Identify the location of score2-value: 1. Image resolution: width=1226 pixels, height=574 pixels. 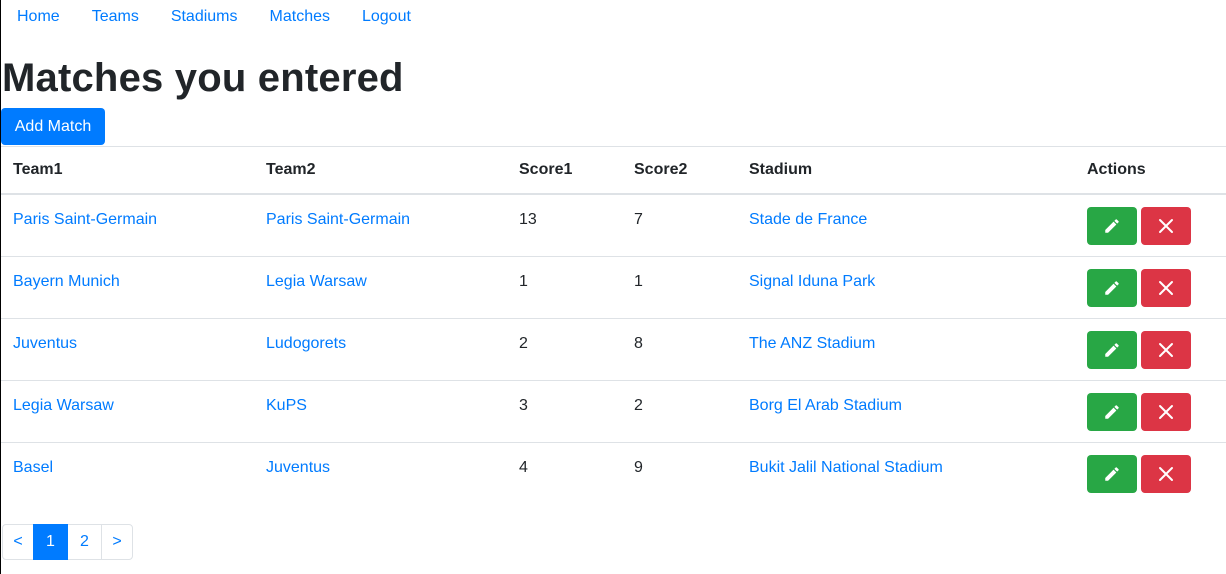
(638, 281).